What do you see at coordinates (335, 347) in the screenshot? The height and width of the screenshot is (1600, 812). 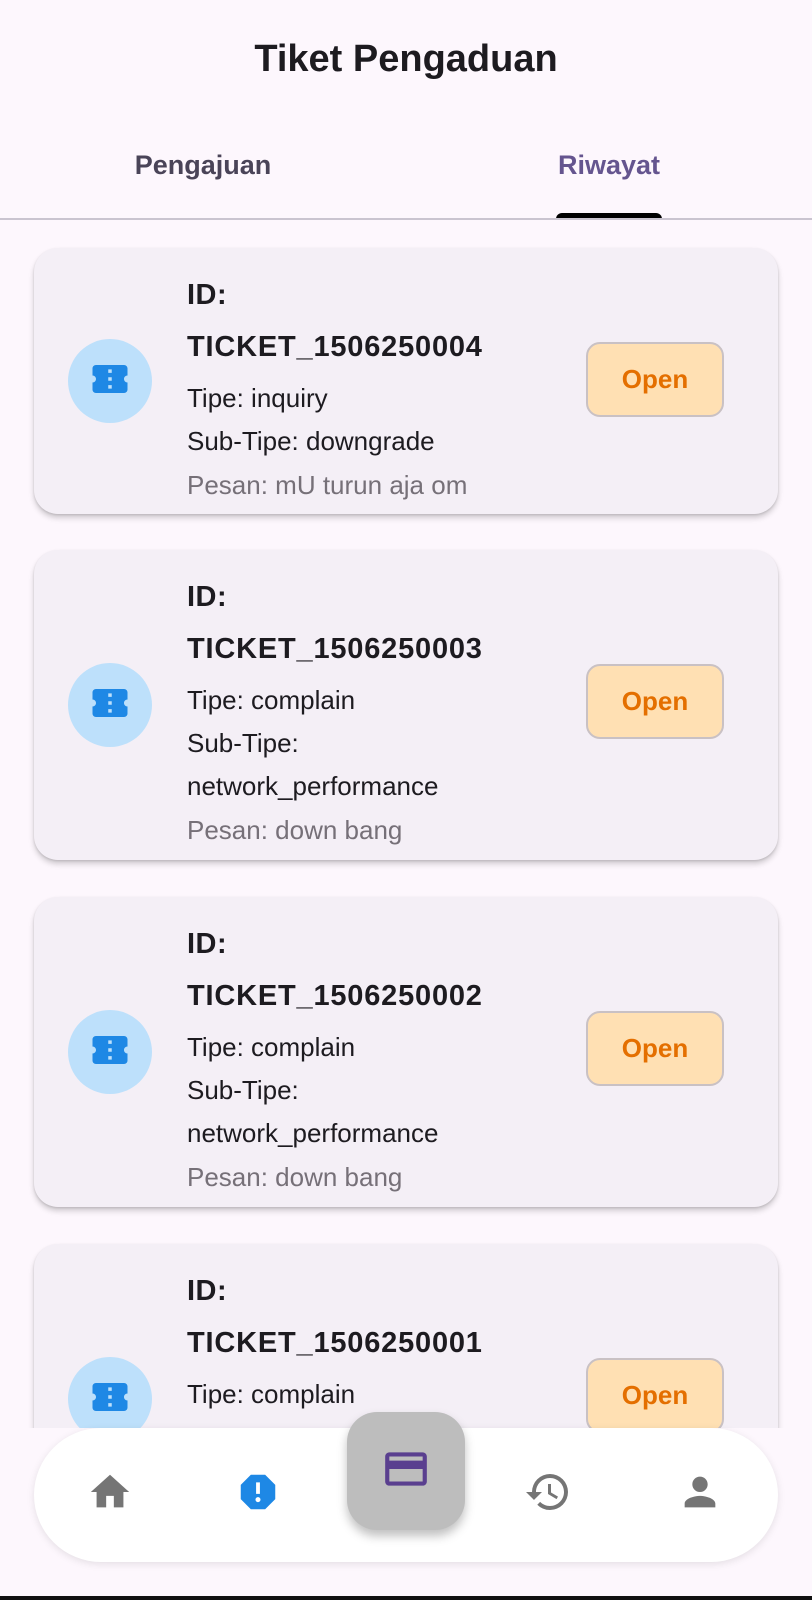 I see `ticket-id: TICKET_1506250004` at bounding box center [335, 347].